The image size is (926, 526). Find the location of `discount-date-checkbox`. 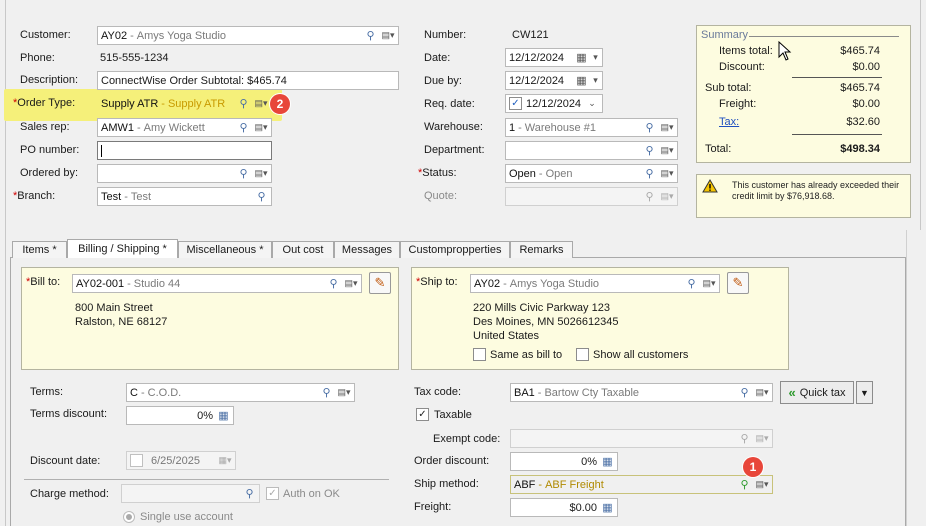

discount-date-checkbox is located at coordinates (136, 460).